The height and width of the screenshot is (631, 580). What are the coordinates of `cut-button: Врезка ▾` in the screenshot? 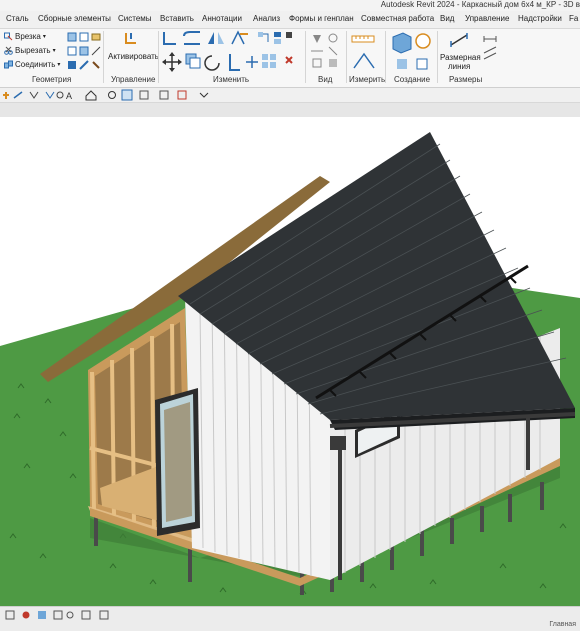 It's located at (25, 36).